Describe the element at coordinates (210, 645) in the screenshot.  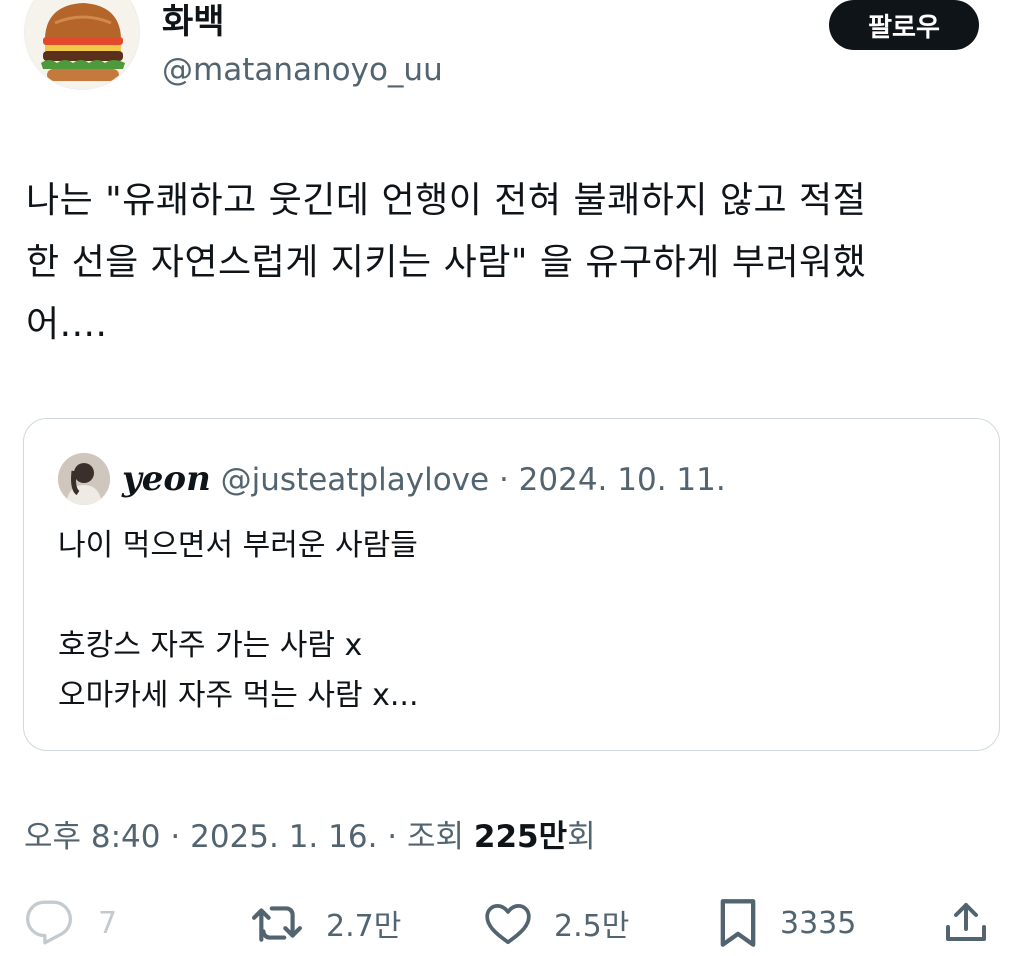
I see `quoted-text-line: 호캉스 자주 가는 사람 x` at that location.